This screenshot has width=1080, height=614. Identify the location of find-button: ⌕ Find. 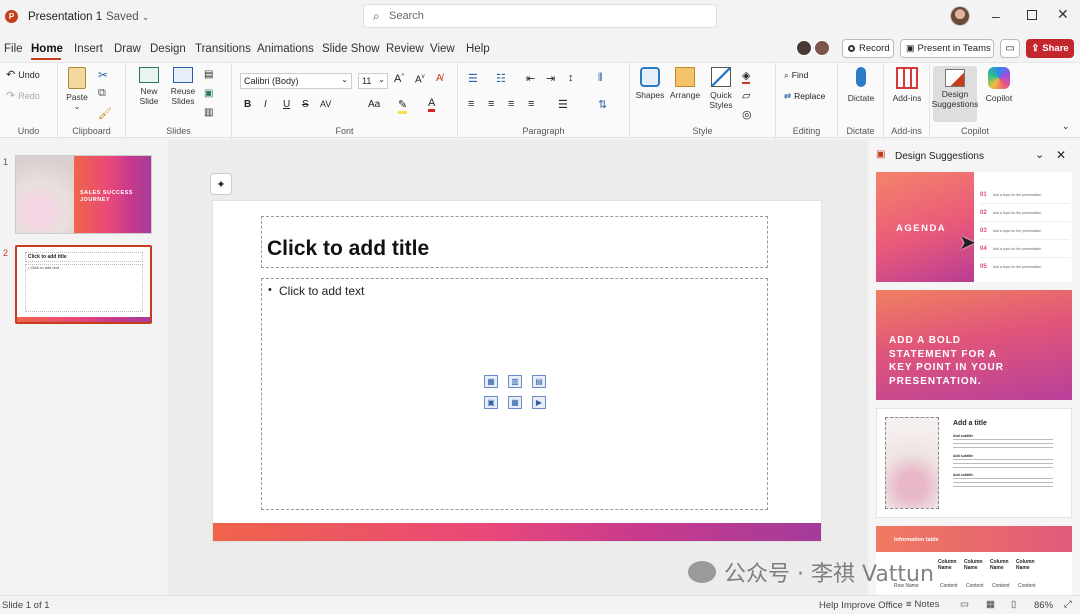
(796, 75).